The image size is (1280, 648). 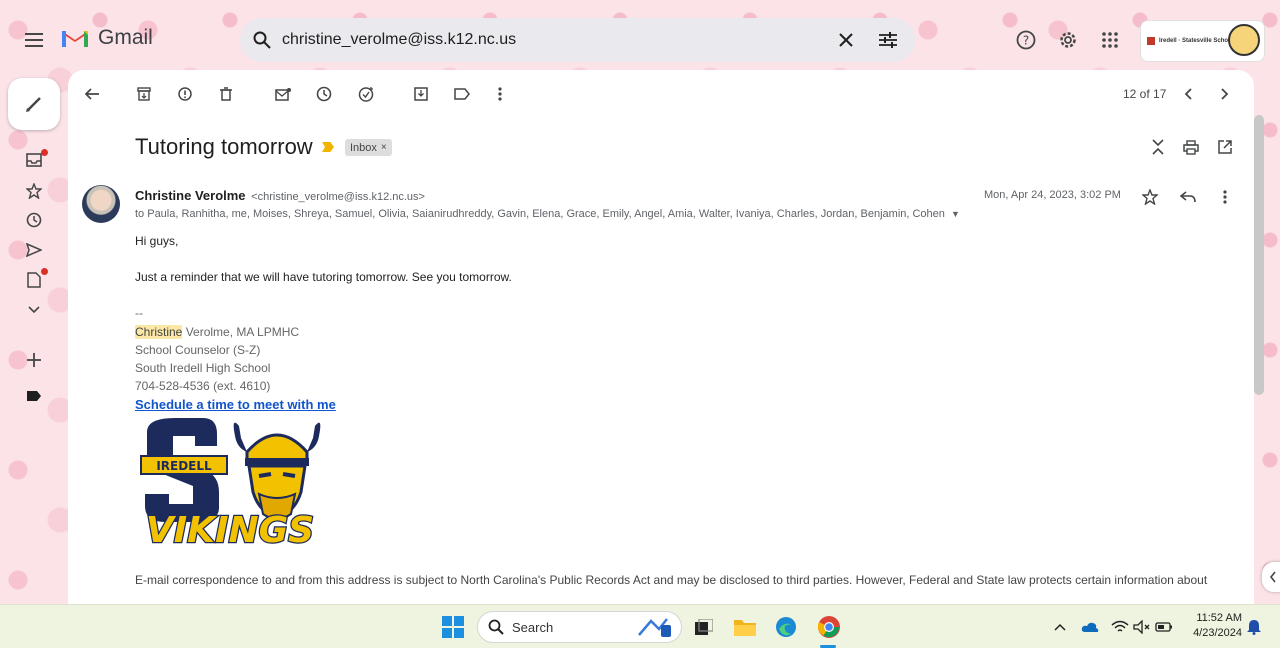 What do you see at coordinates (92, 94) in the screenshot?
I see `back-arrow-icon` at bounding box center [92, 94].